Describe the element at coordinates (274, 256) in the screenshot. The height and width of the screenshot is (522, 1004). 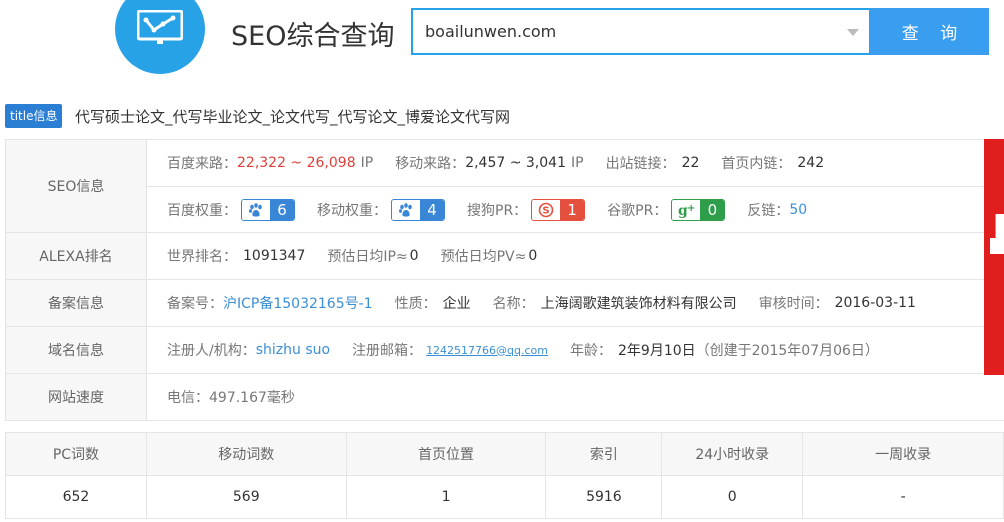
I see `world-rank-value: 1091347` at that location.